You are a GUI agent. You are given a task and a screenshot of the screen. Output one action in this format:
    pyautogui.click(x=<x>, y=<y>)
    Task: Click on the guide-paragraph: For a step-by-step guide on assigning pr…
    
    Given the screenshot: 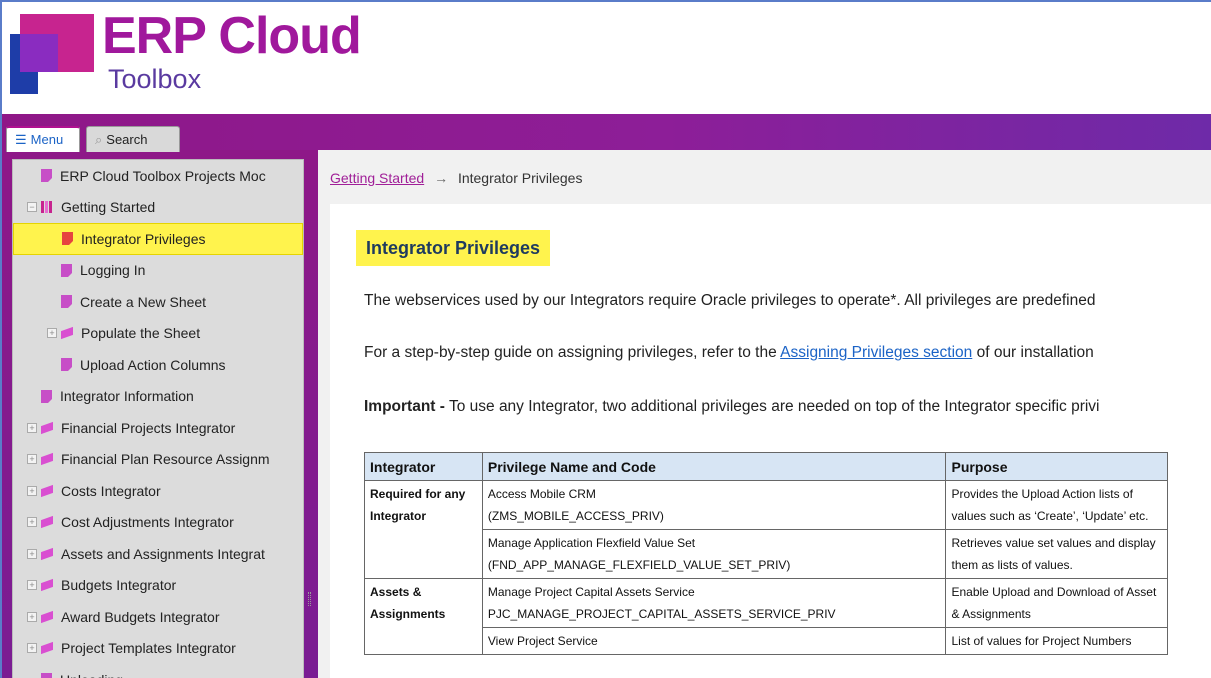 What is the action you would take?
    pyautogui.click(x=729, y=353)
    